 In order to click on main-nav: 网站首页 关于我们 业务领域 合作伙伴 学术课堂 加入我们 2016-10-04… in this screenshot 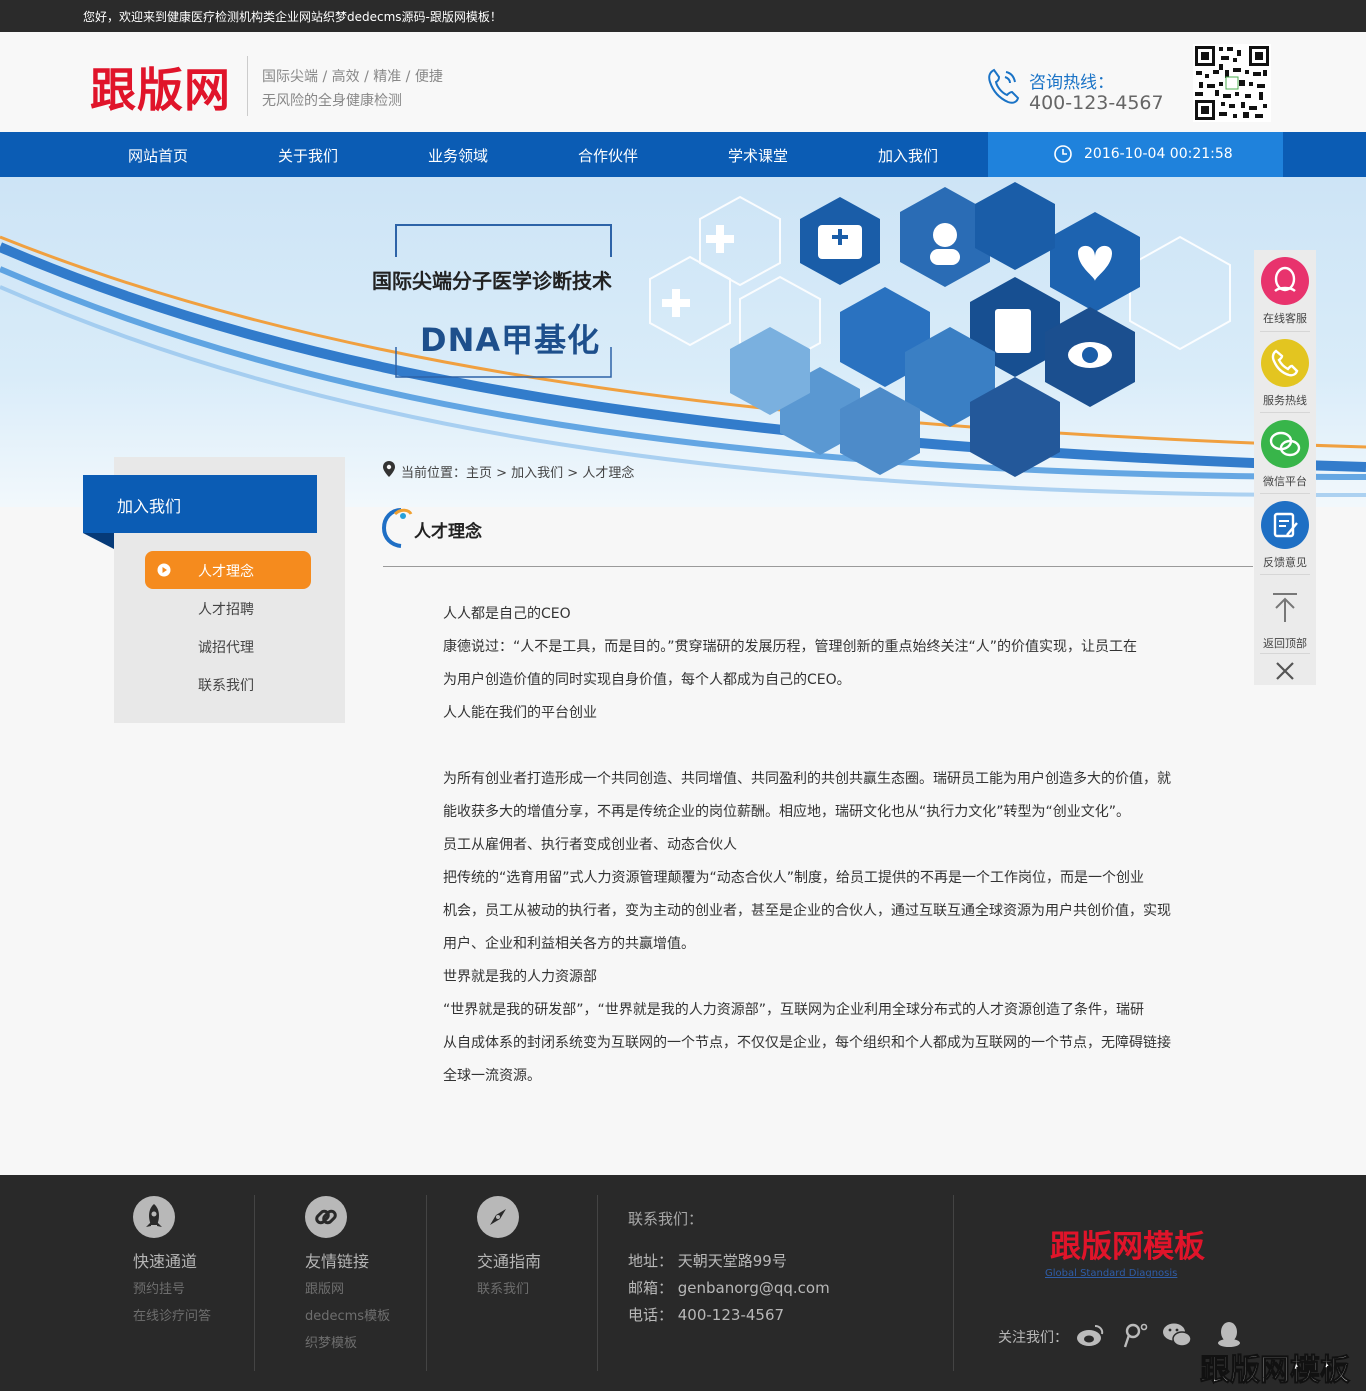, I will do `click(683, 154)`.